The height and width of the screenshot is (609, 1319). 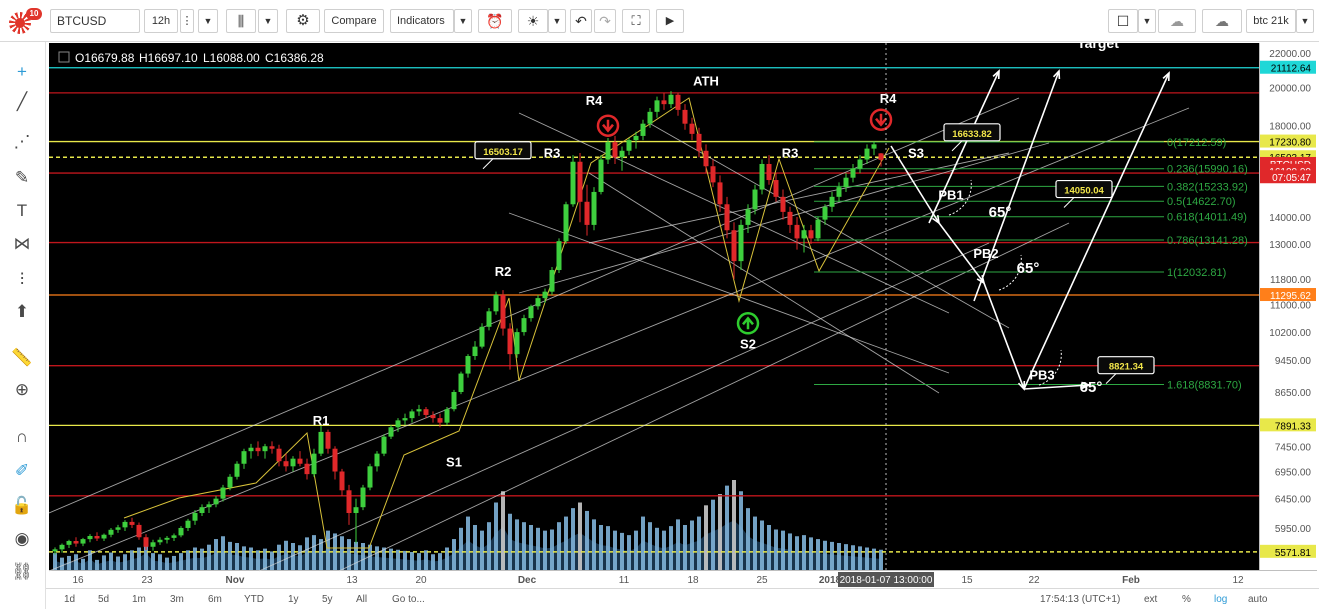 I want to click on layout-name-dropdown-icon: ▼, so click(x=1305, y=21).